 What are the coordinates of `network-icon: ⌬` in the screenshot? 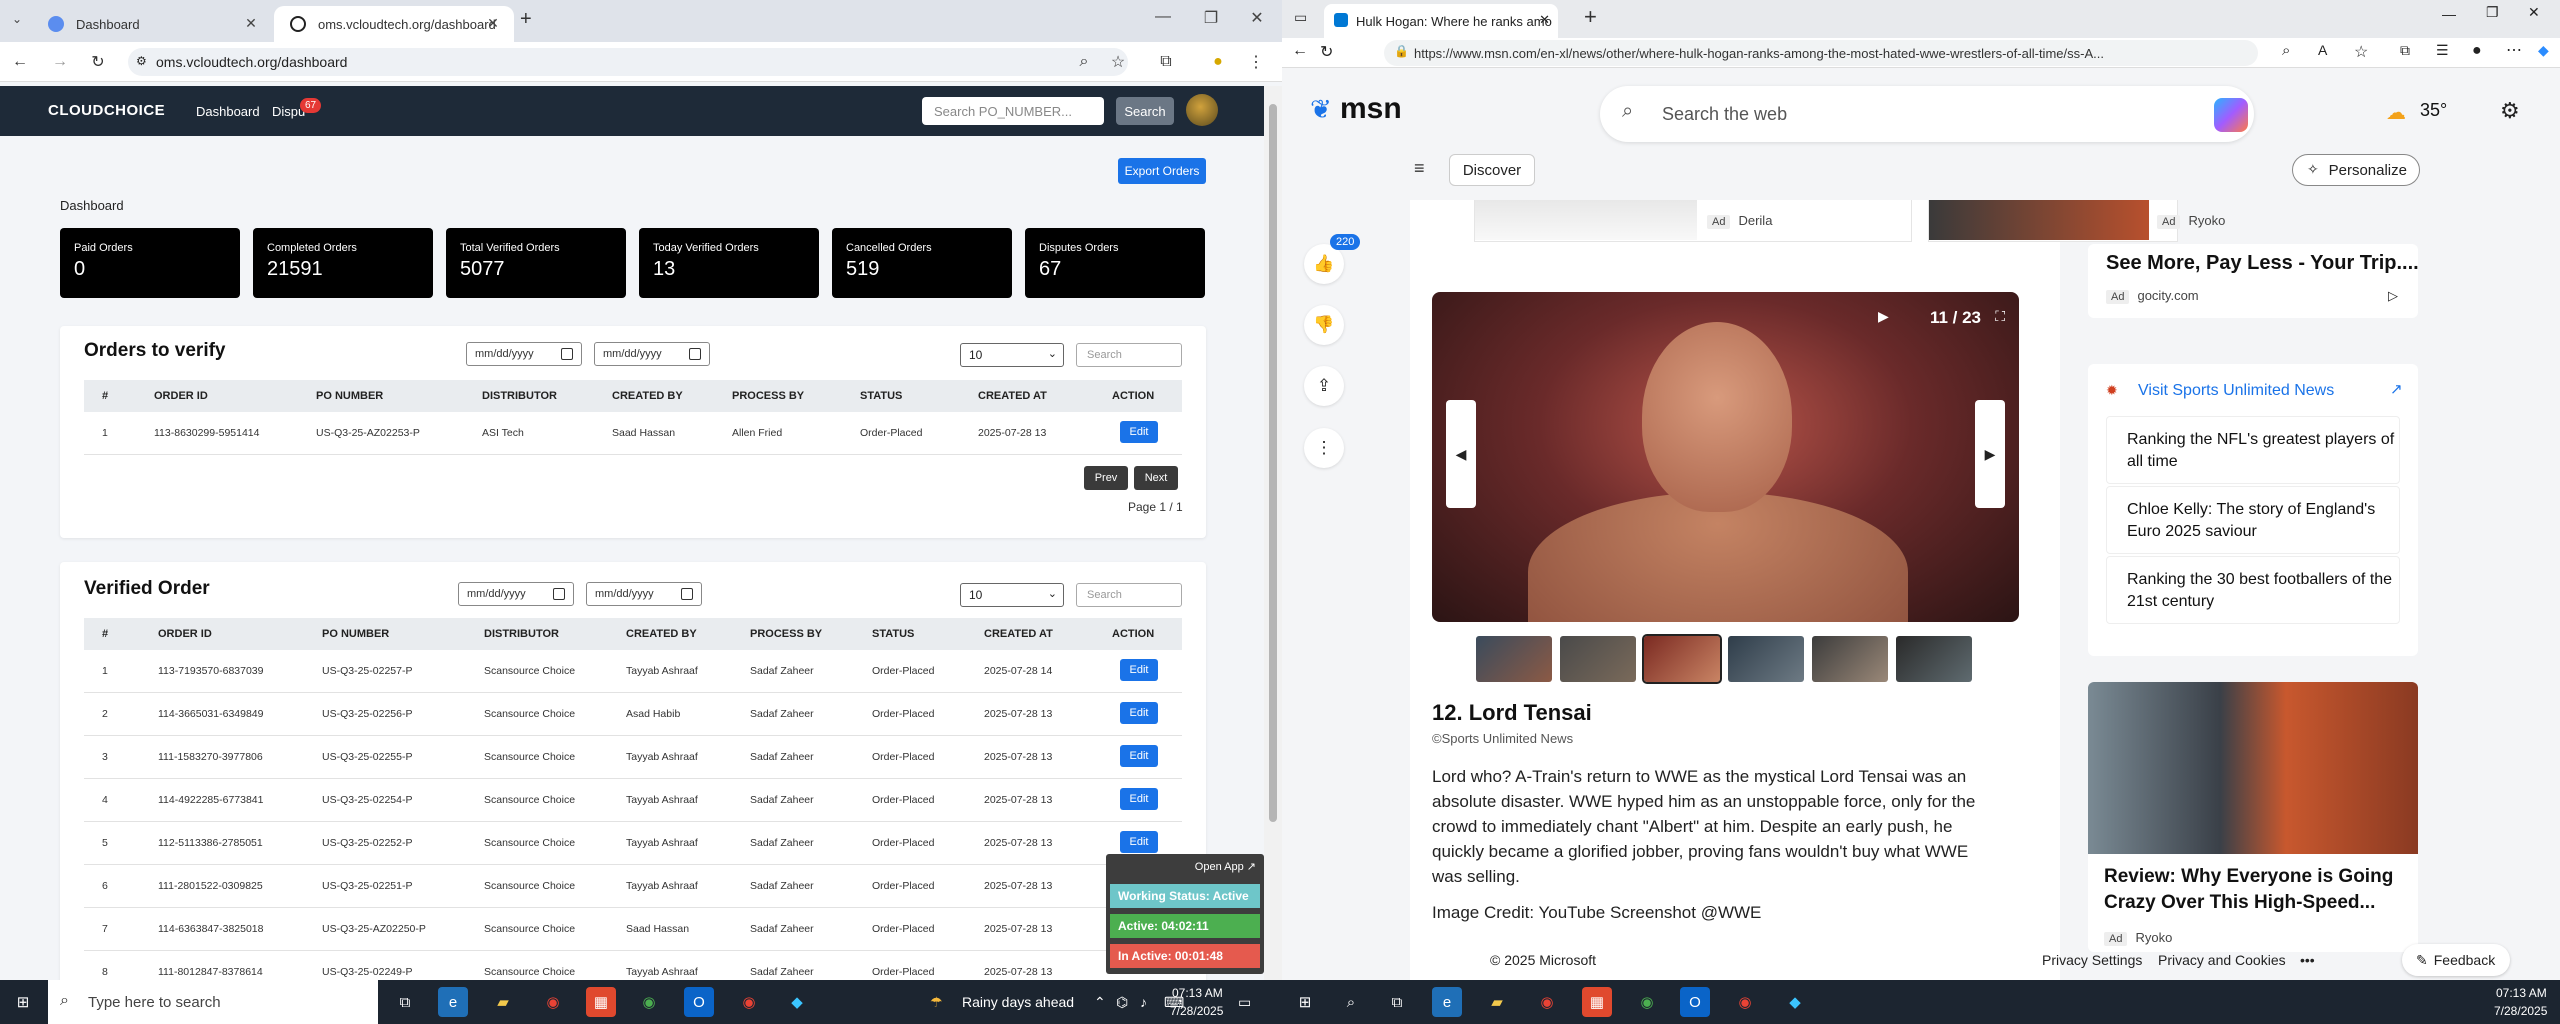 It's located at (1122, 1002).